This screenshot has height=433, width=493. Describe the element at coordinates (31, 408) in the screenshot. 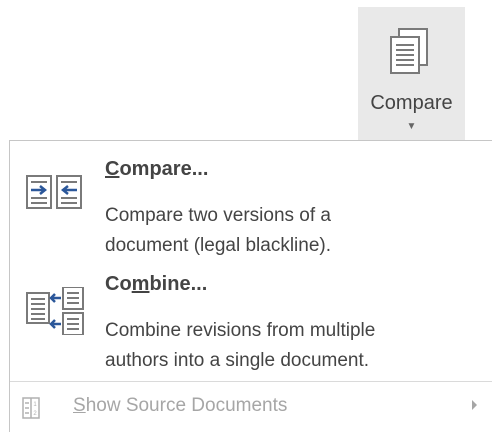

I see `source-documents-icon: 1 2` at that location.